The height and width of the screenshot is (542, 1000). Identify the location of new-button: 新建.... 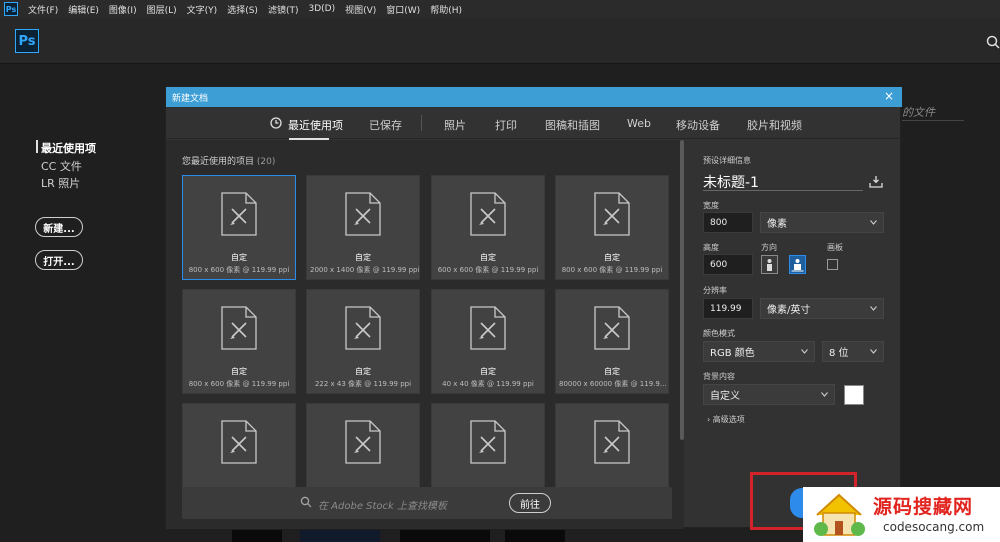
(59, 227).